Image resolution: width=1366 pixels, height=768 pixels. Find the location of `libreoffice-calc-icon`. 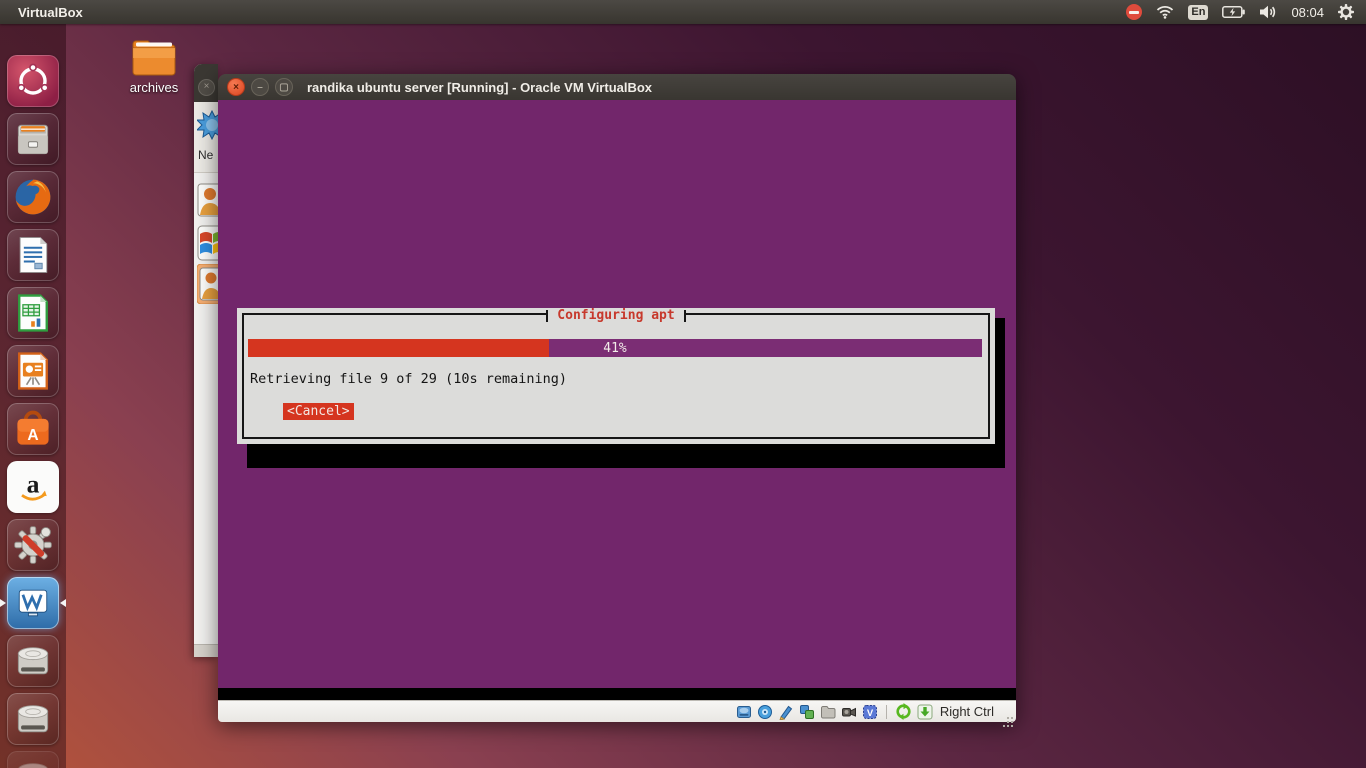

libreoffice-calc-icon is located at coordinates (33, 313).